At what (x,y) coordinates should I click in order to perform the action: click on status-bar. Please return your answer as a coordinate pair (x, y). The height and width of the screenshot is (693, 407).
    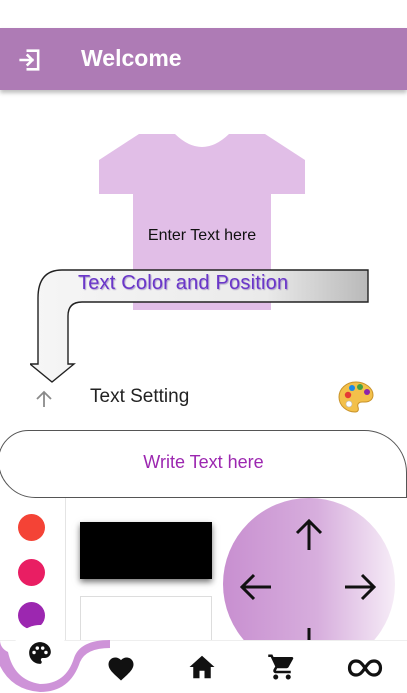
    Looking at the image, I should click on (203, 14).